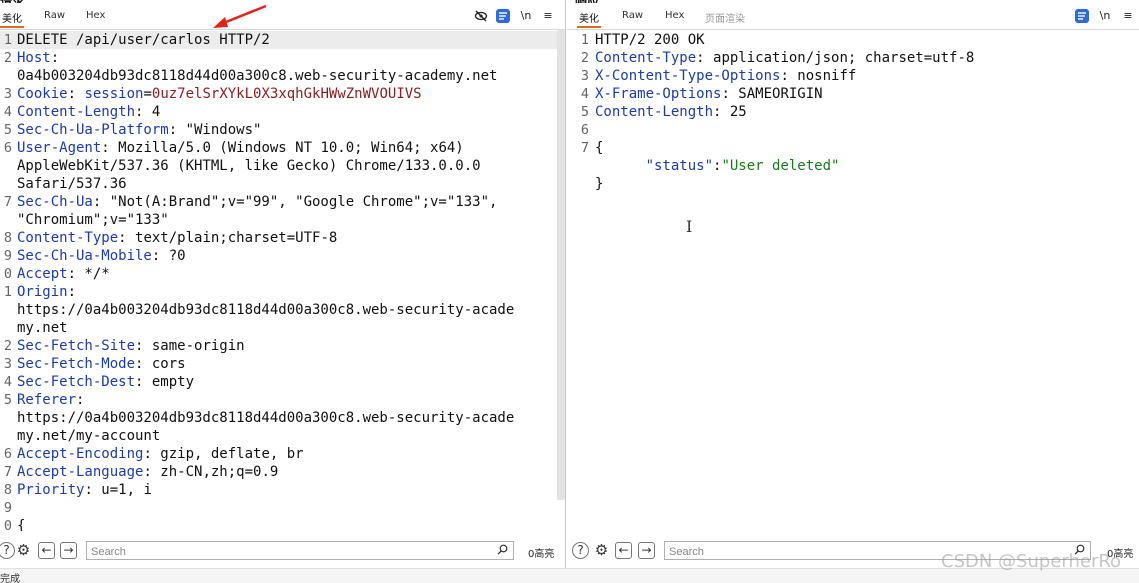 This screenshot has width=1139, height=583. What do you see at coordinates (853, 130) in the screenshot?
I see `code-line: 6` at bounding box center [853, 130].